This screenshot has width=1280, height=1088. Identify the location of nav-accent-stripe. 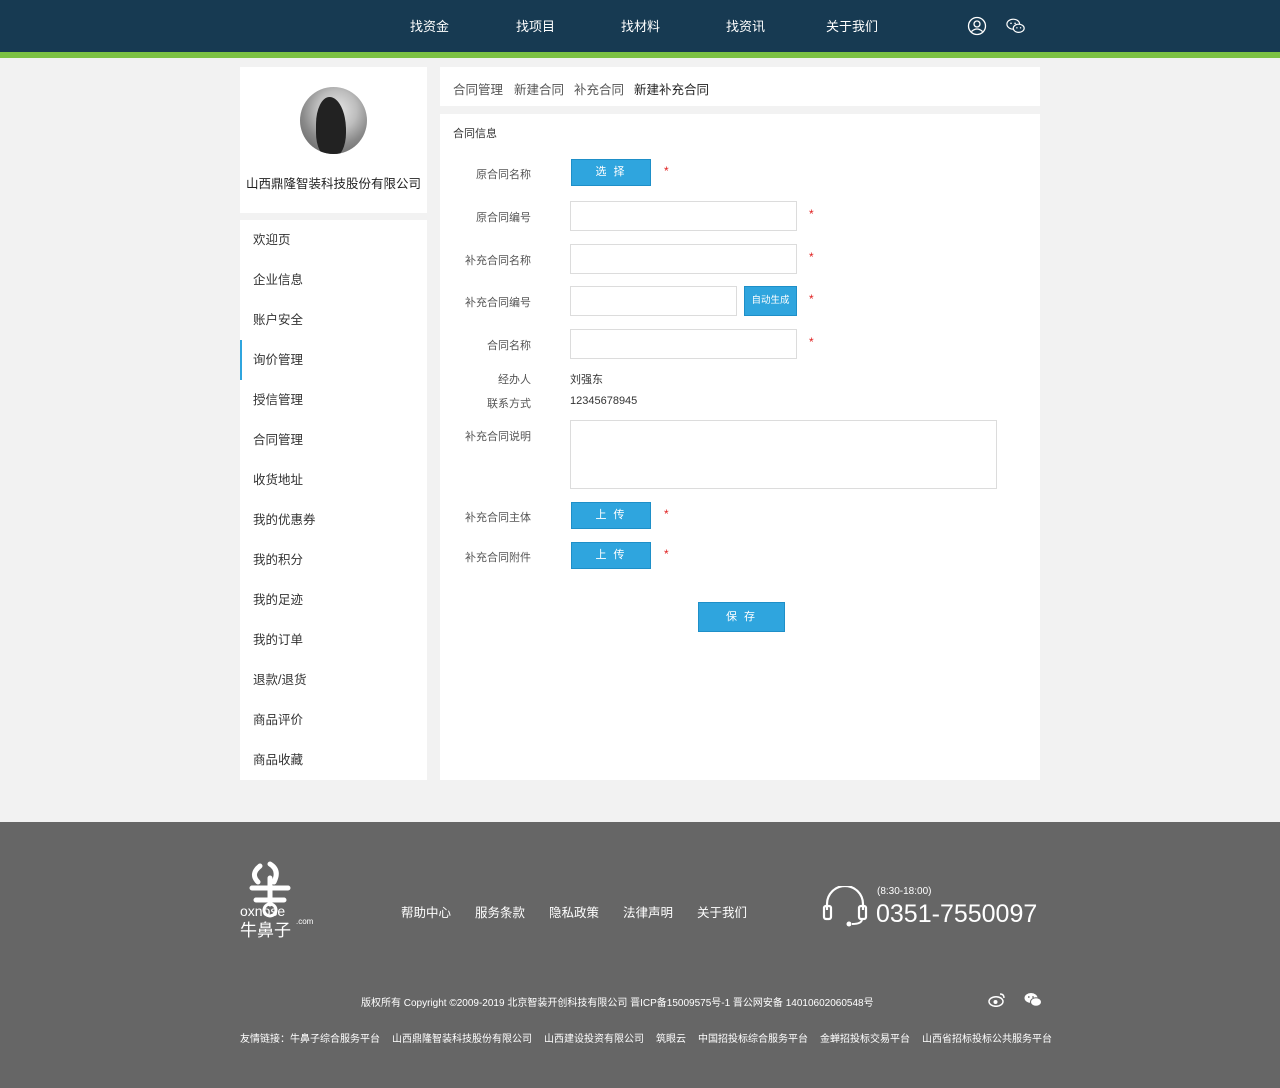
(640, 55).